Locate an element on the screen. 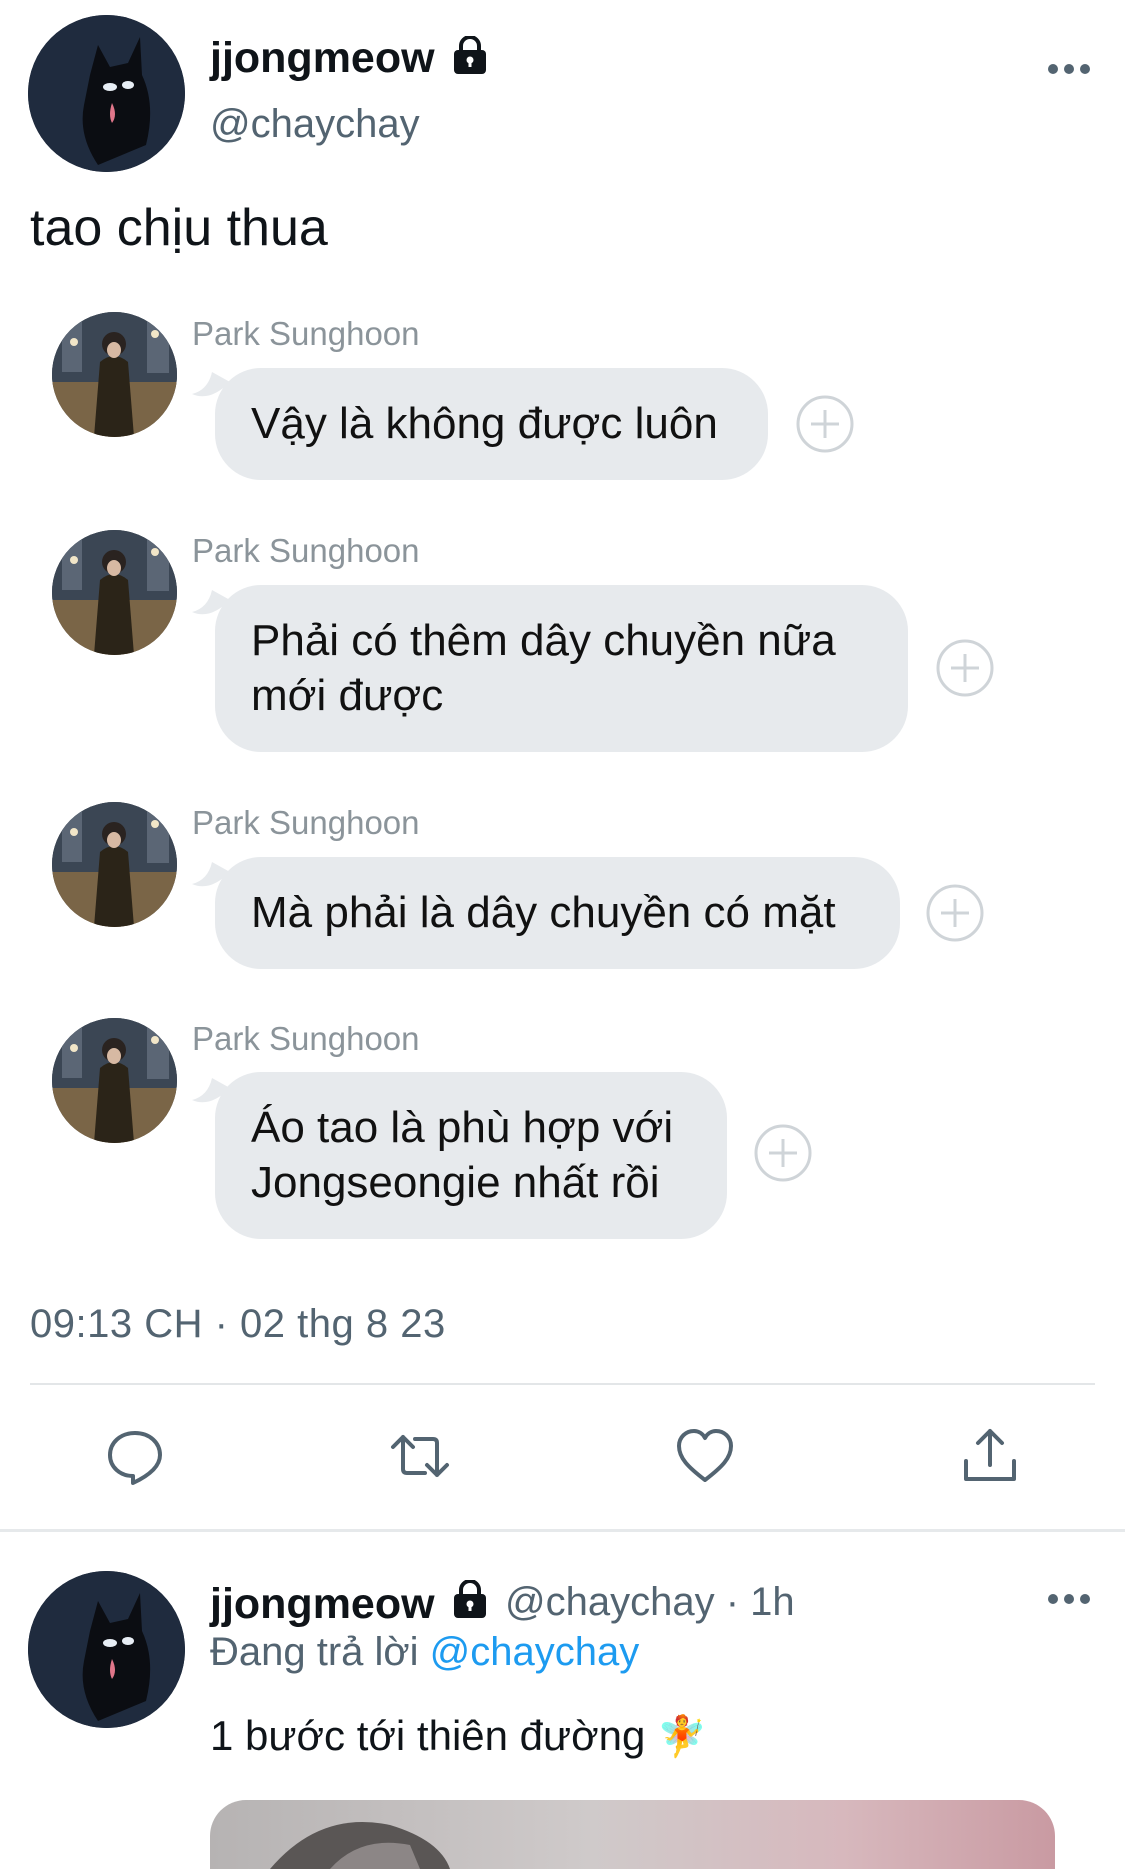 The height and width of the screenshot is (1869, 1125). section-divider is located at coordinates (562, 1530).